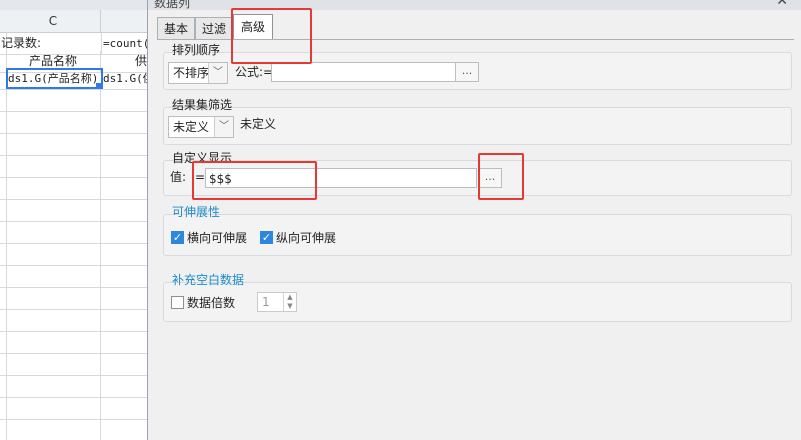 Image resolution: width=801 pixels, height=440 pixels. Describe the element at coordinates (196, 212) in the screenshot. I see `extensibility-title: 可伸展性` at that location.